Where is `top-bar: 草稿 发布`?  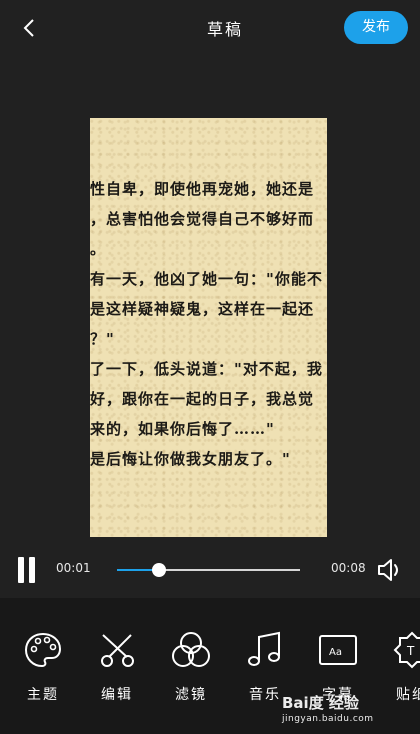 top-bar: 草稿 发布 is located at coordinates (210, 28).